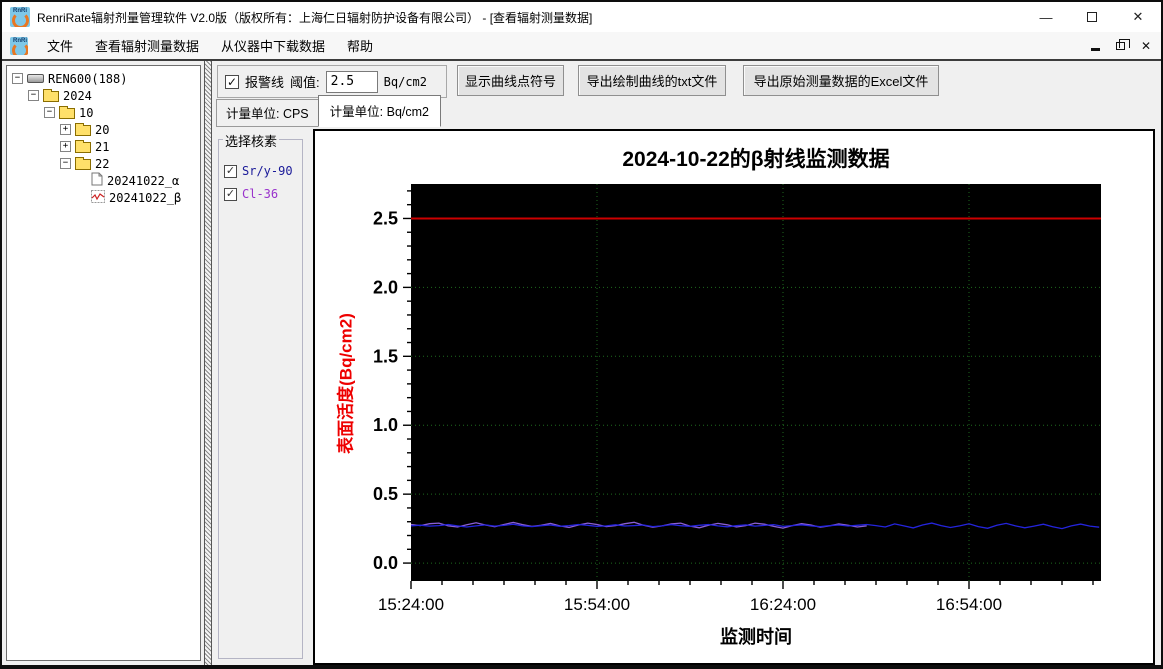 This screenshot has height=669, width=1163. Describe the element at coordinates (260, 395) in the screenshot. I see `nuclide-select-panel: 选择核素 ✓ Sr/y-90 ✓ Cl-36` at that location.